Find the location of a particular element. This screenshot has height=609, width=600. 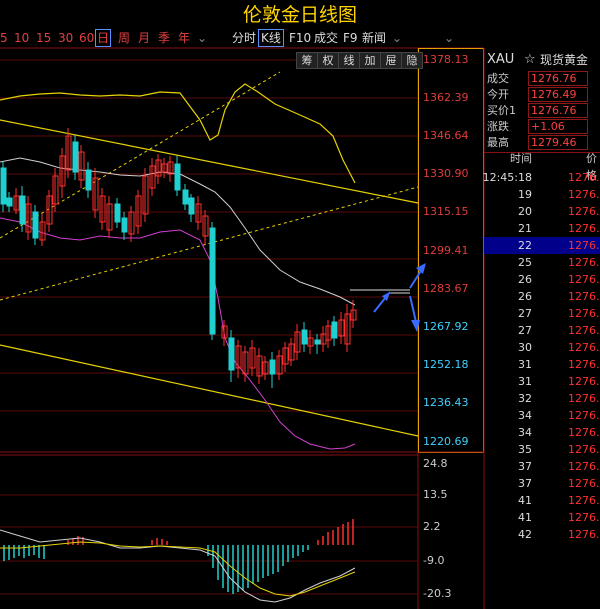

tick-row: 32 1276.76 is located at coordinates (542, 398).